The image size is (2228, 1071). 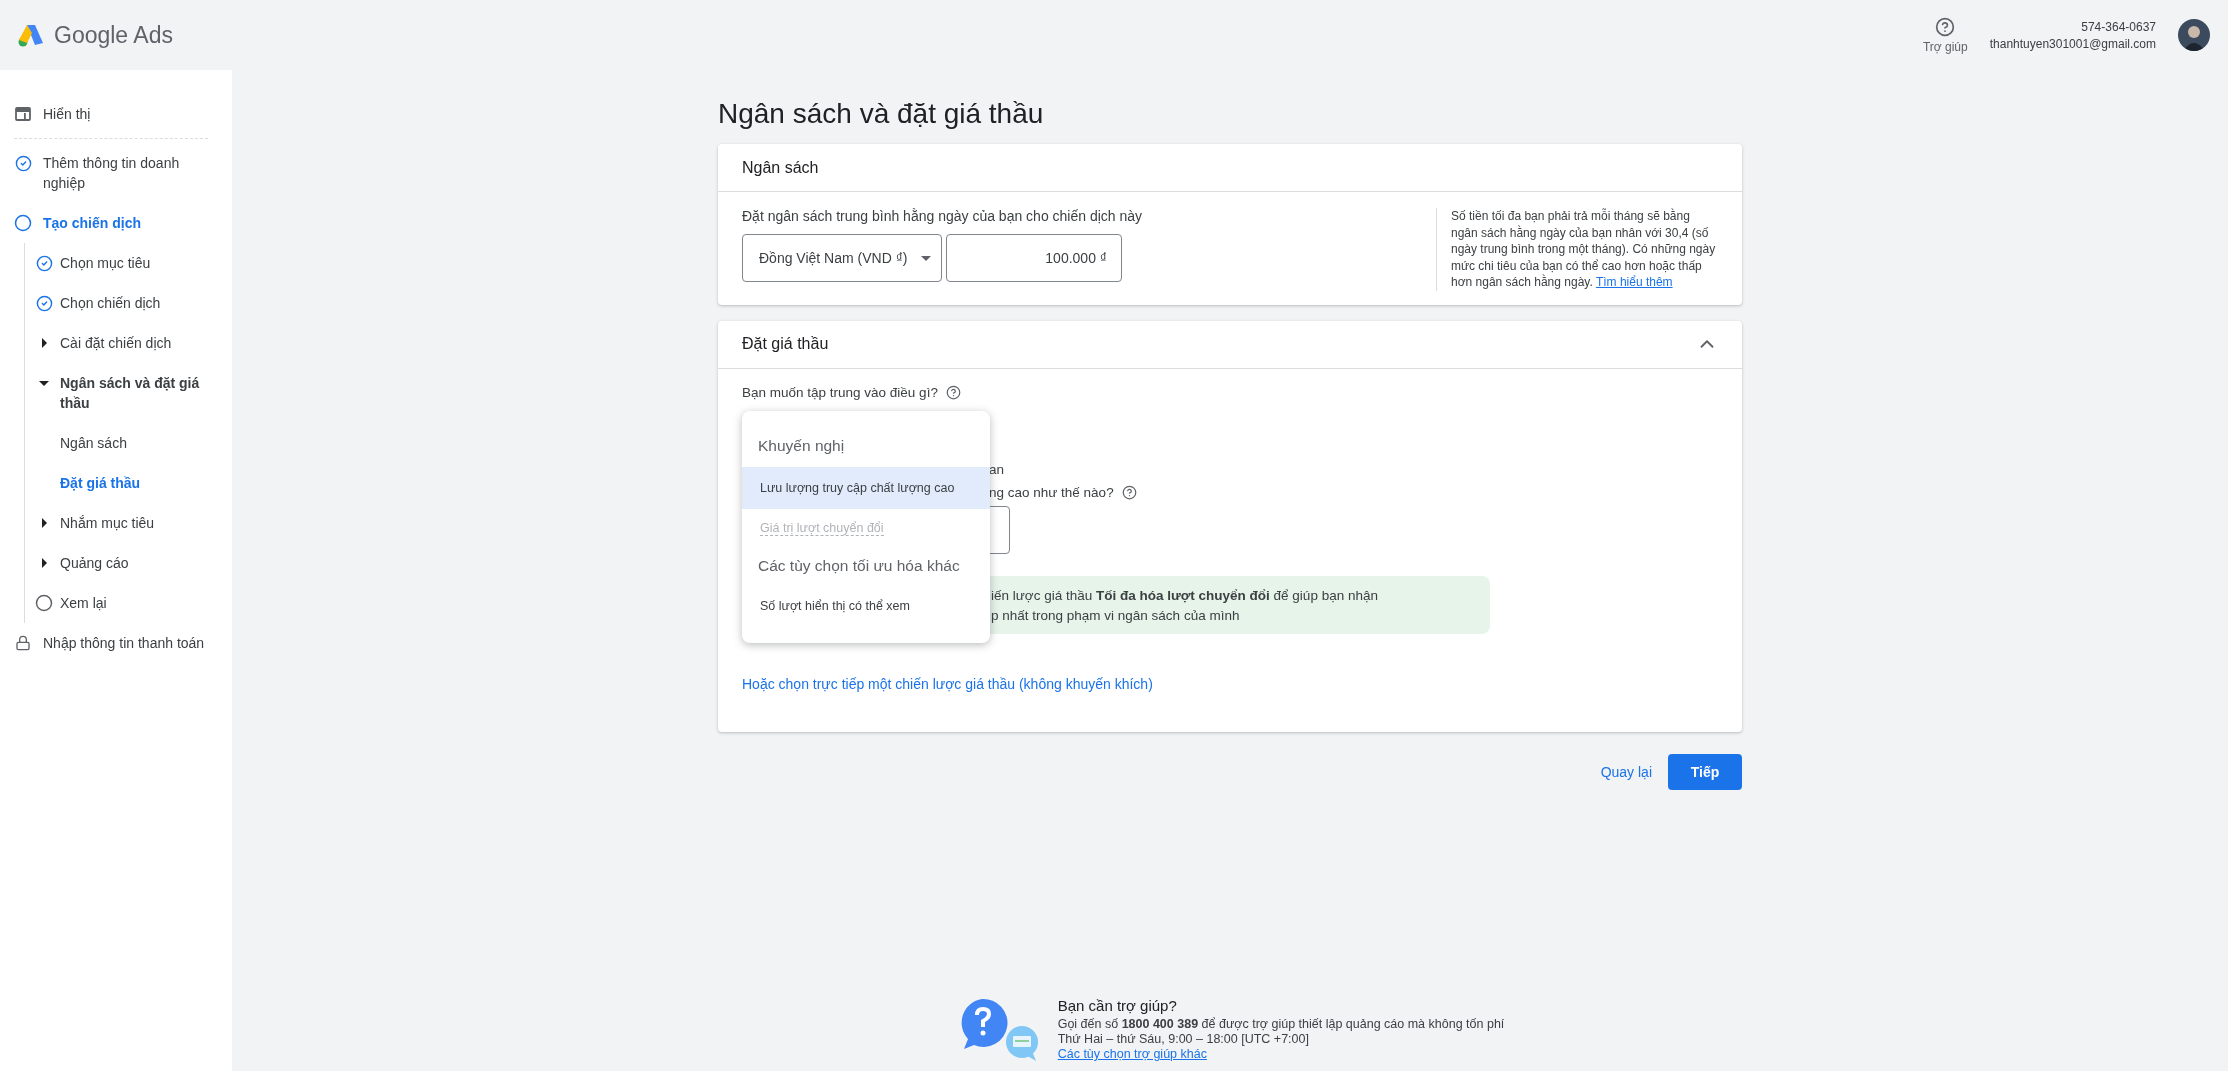 I want to click on sidebar-item: Chọn chiến dịch, so click(x=110, y=303).